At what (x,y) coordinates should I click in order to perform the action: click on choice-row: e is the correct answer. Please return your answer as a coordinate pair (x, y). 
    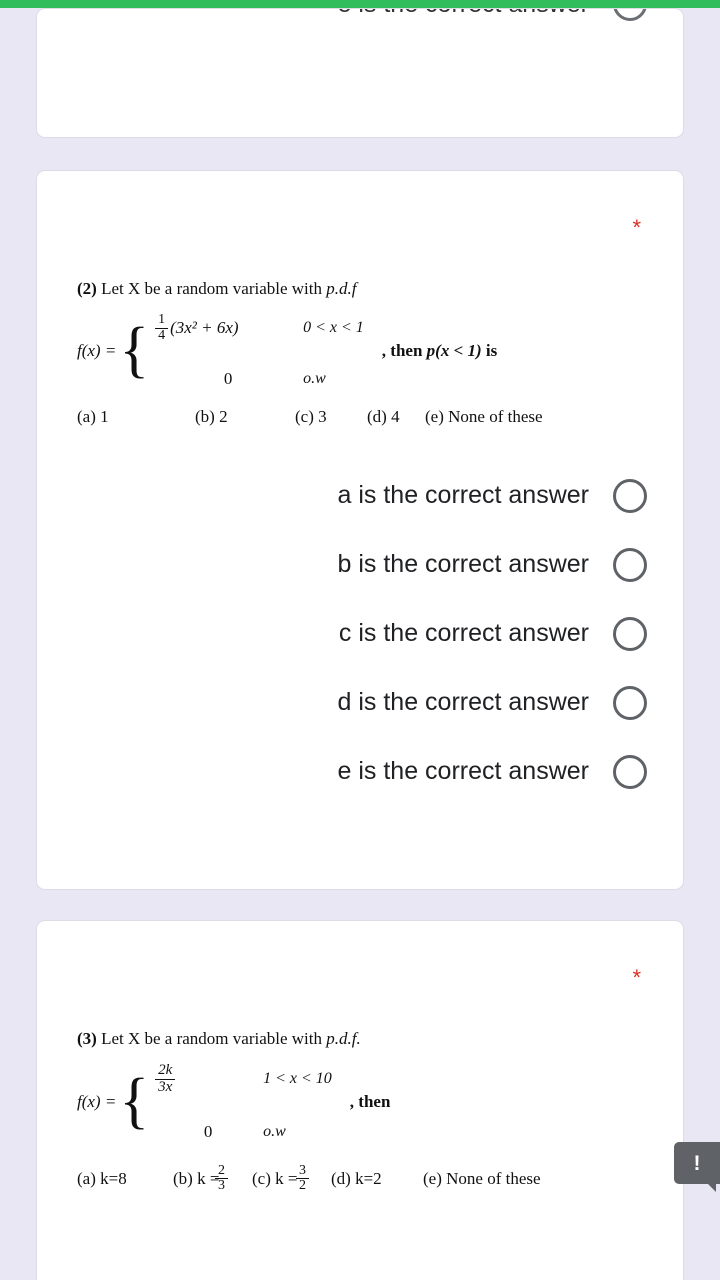
    Looking at the image, I should click on (360, 15).